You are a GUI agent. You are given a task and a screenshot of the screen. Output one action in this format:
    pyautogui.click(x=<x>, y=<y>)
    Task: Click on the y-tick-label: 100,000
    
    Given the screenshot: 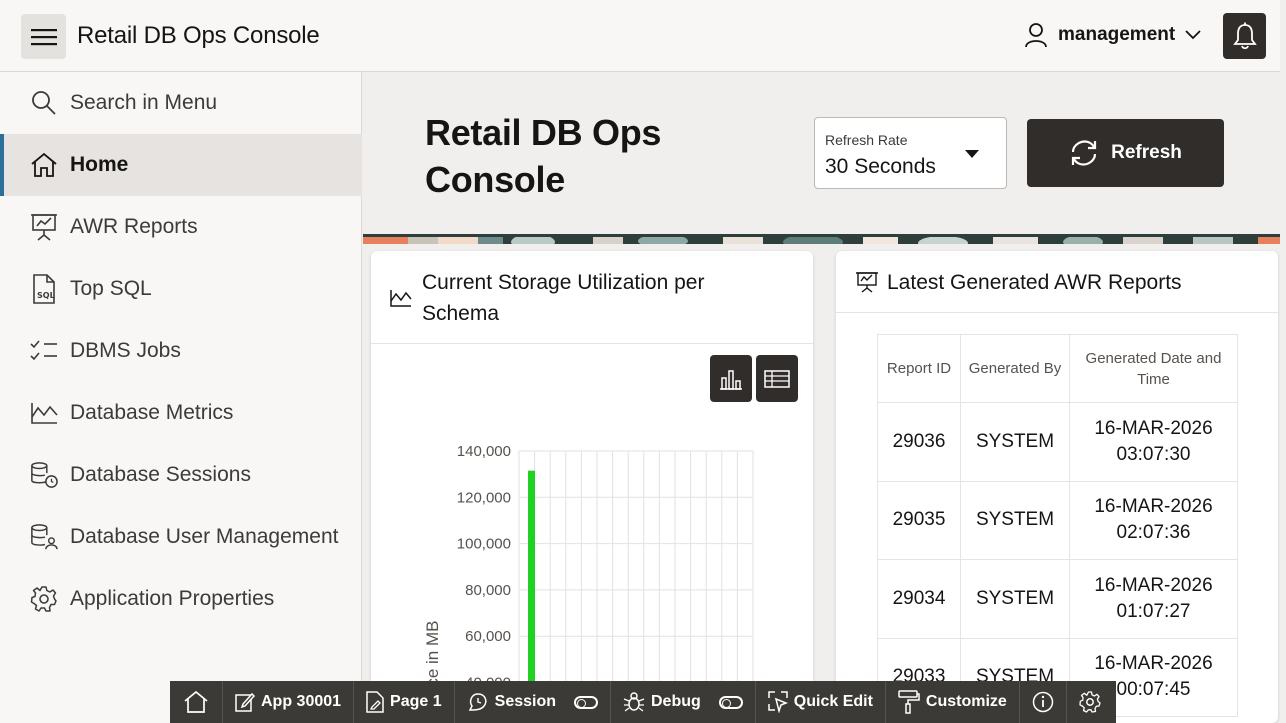 What is the action you would take?
    pyautogui.click(x=484, y=544)
    